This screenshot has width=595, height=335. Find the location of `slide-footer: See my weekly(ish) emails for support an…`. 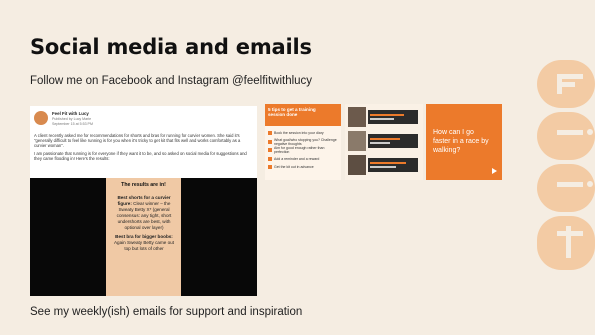

slide-footer: See my weekly(ish) emails for support an… is located at coordinates (166, 312).